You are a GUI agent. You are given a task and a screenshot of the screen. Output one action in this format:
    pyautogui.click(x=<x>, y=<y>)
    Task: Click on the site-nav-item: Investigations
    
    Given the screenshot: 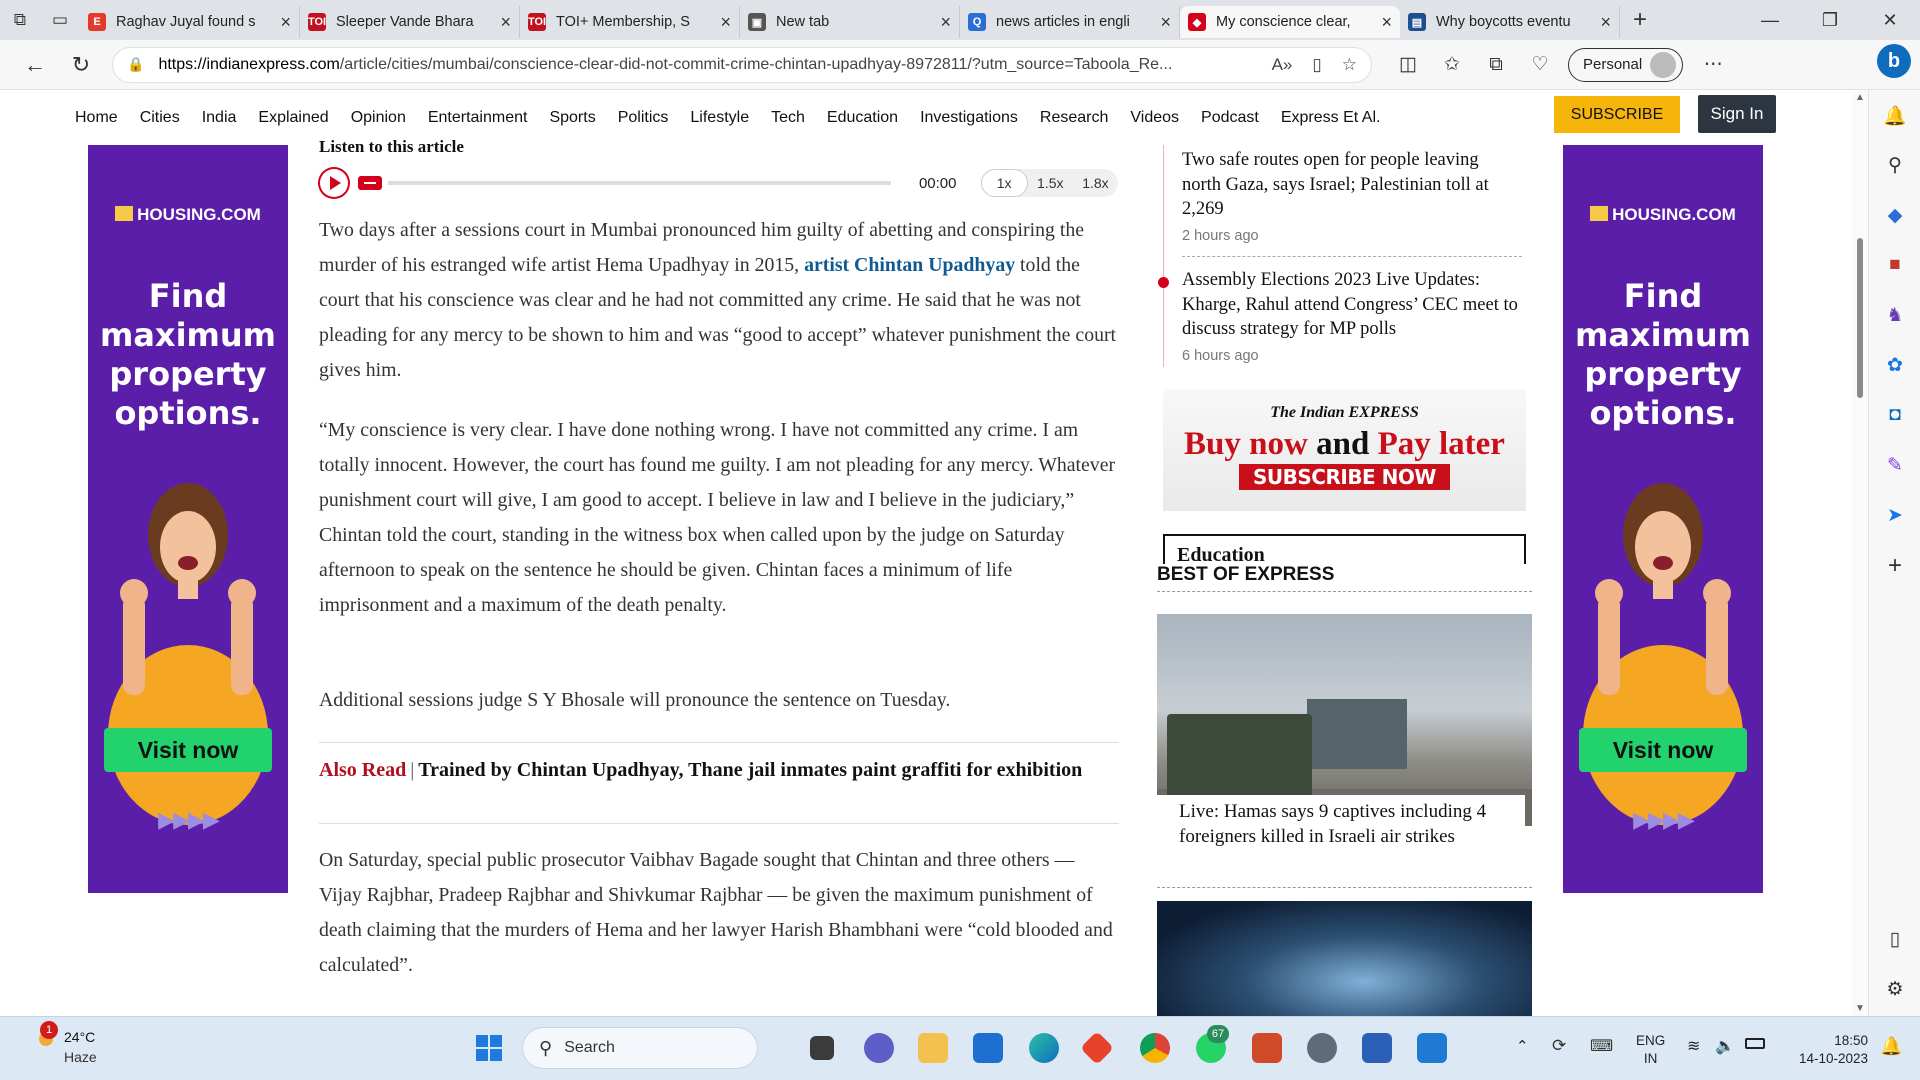 What is the action you would take?
    pyautogui.click(x=969, y=118)
    